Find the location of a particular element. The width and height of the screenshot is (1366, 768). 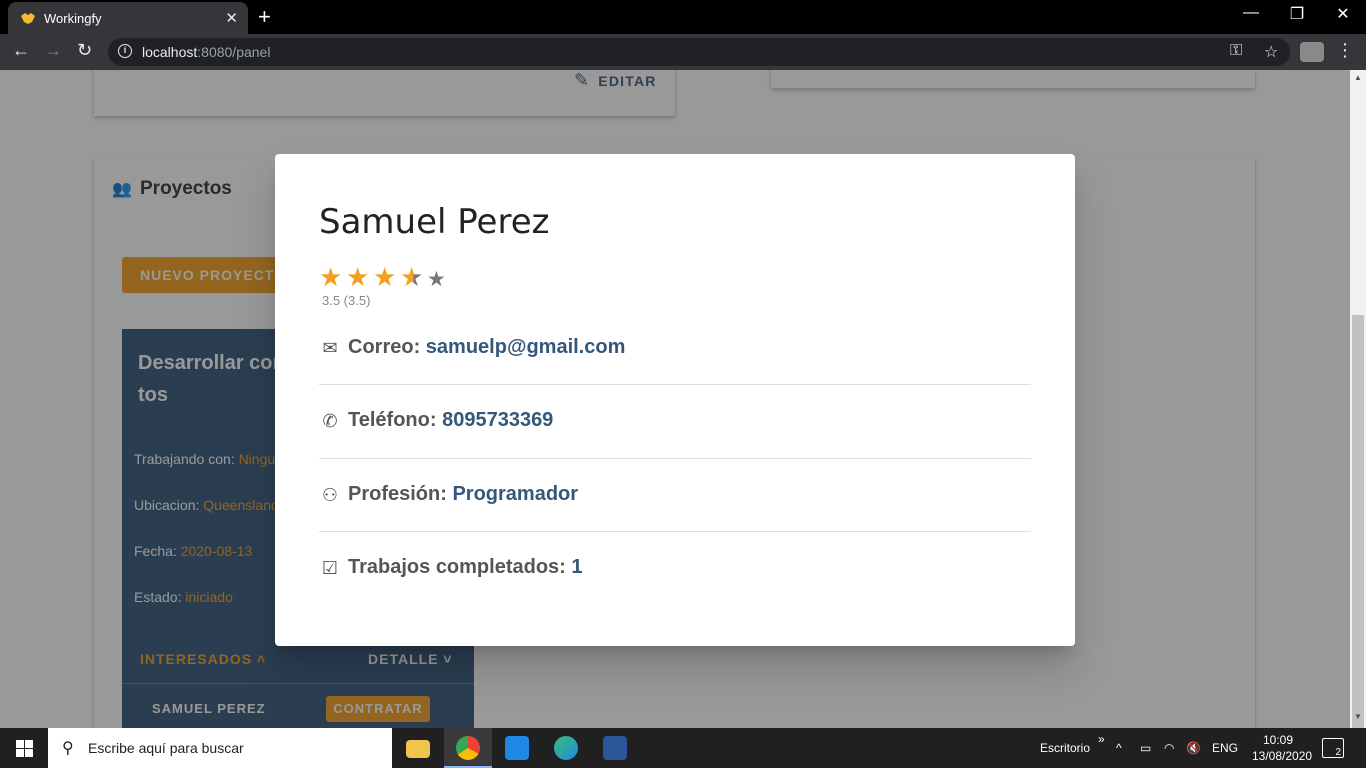

scrollbar-thumb is located at coordinates (1358, 521).